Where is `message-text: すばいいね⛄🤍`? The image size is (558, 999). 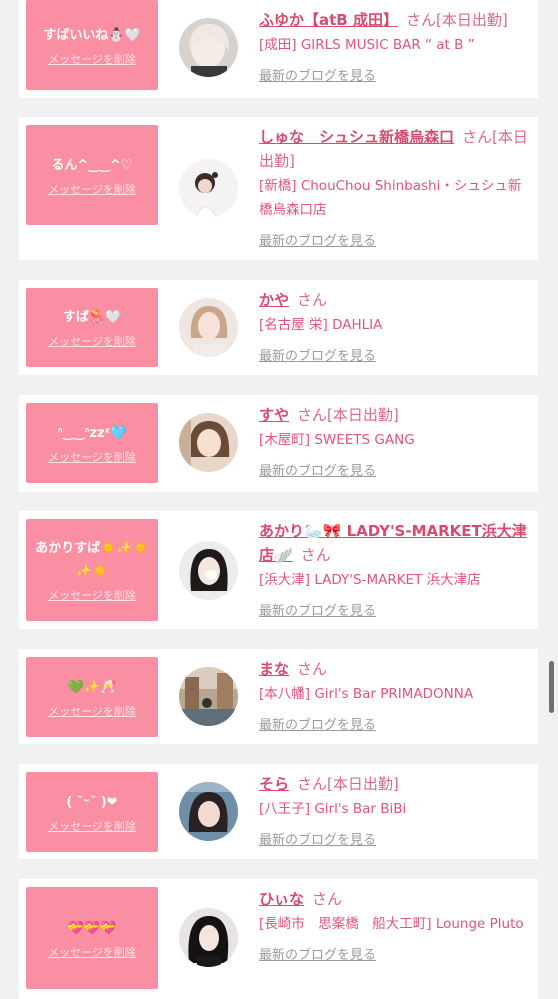 message-text: すばいいね⛄🤍 is located at coordinates (92, 35).